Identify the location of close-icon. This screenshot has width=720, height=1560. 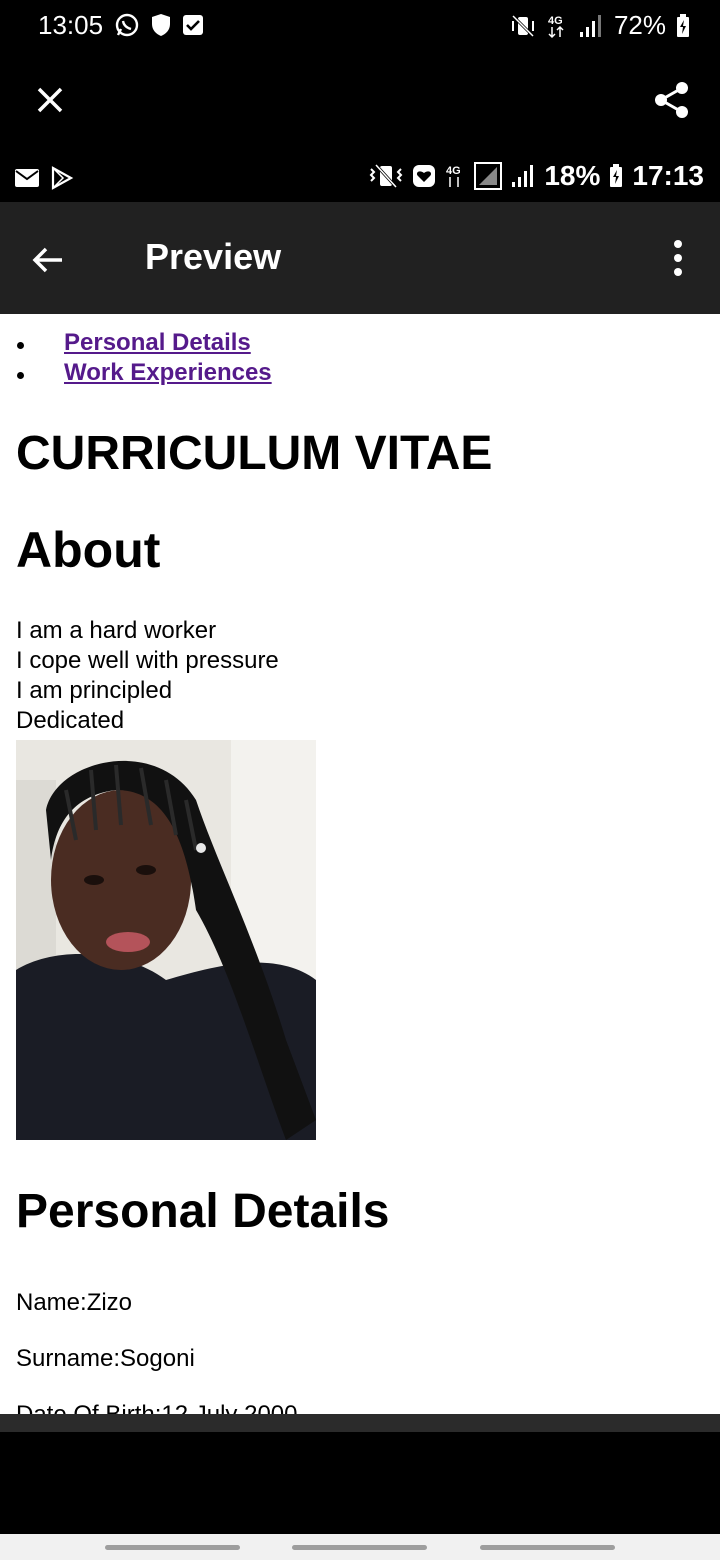
(50, 100).